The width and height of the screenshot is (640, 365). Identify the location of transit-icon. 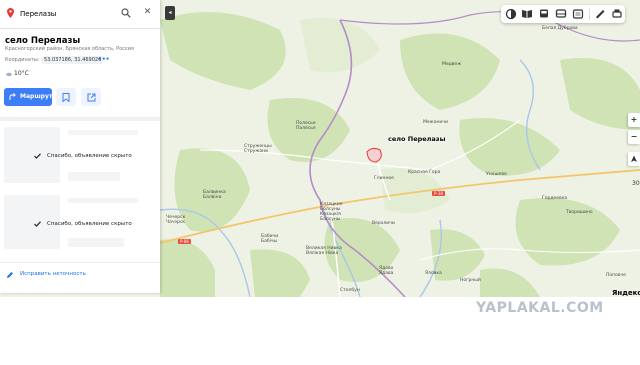
(544, 14).